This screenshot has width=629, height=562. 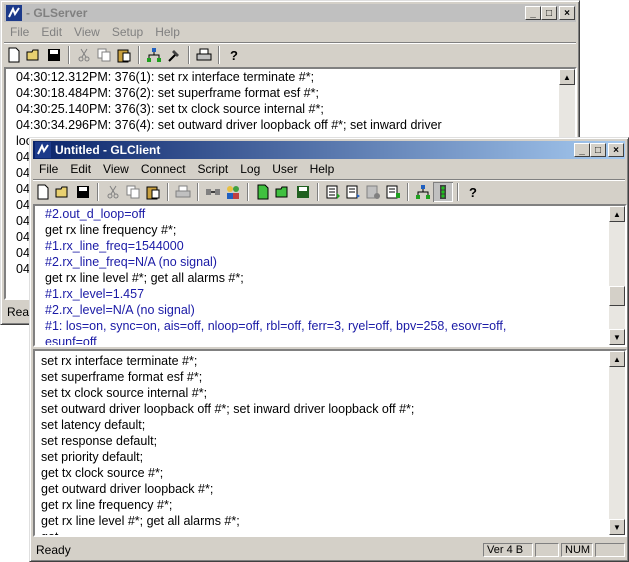 I want to click on run-script-icon, so click(x=333, y=192).